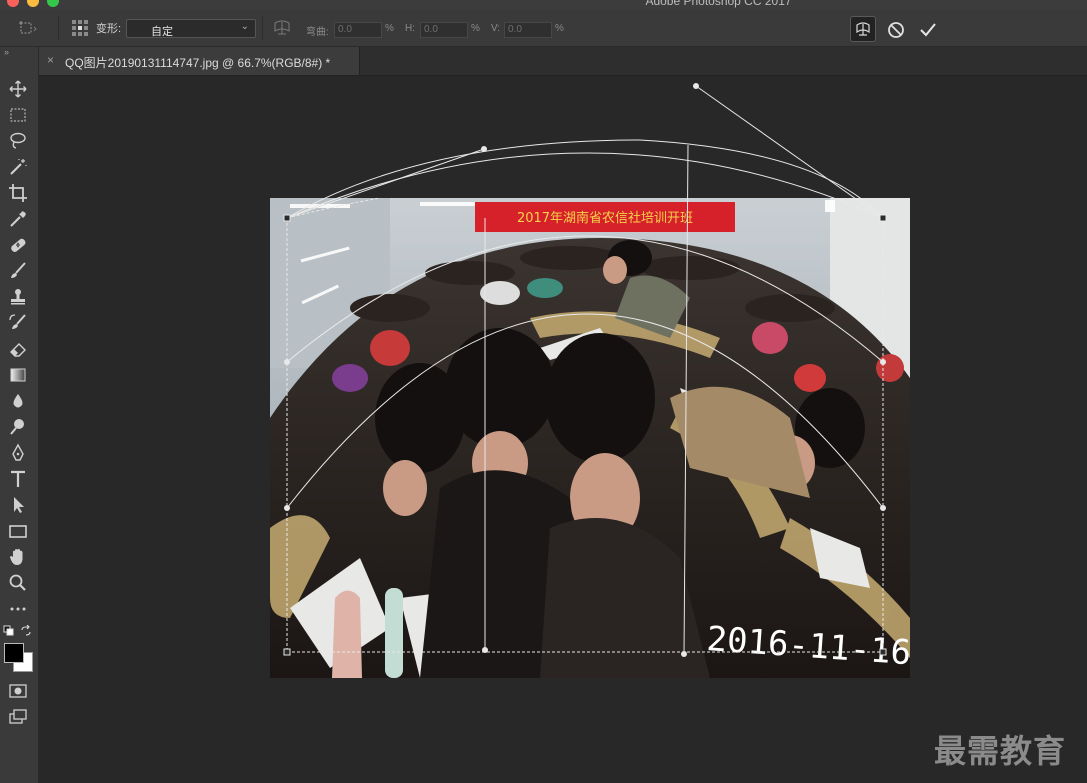 Image resolution: width=1087 pixels, height=783 pixels. What do you see at coordinates (18, 297) in the screenshot?
I see `clone-stamp-tool-icon` at bounding box center [18, 297].